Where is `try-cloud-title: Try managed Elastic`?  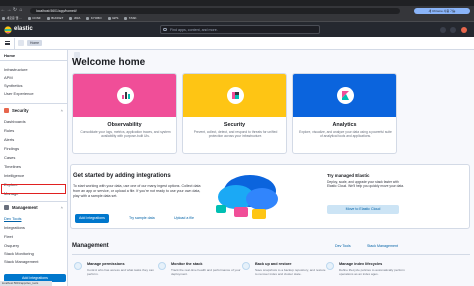 try-cloud-title: Try managed Elastic is located at coordinates (348, 175).